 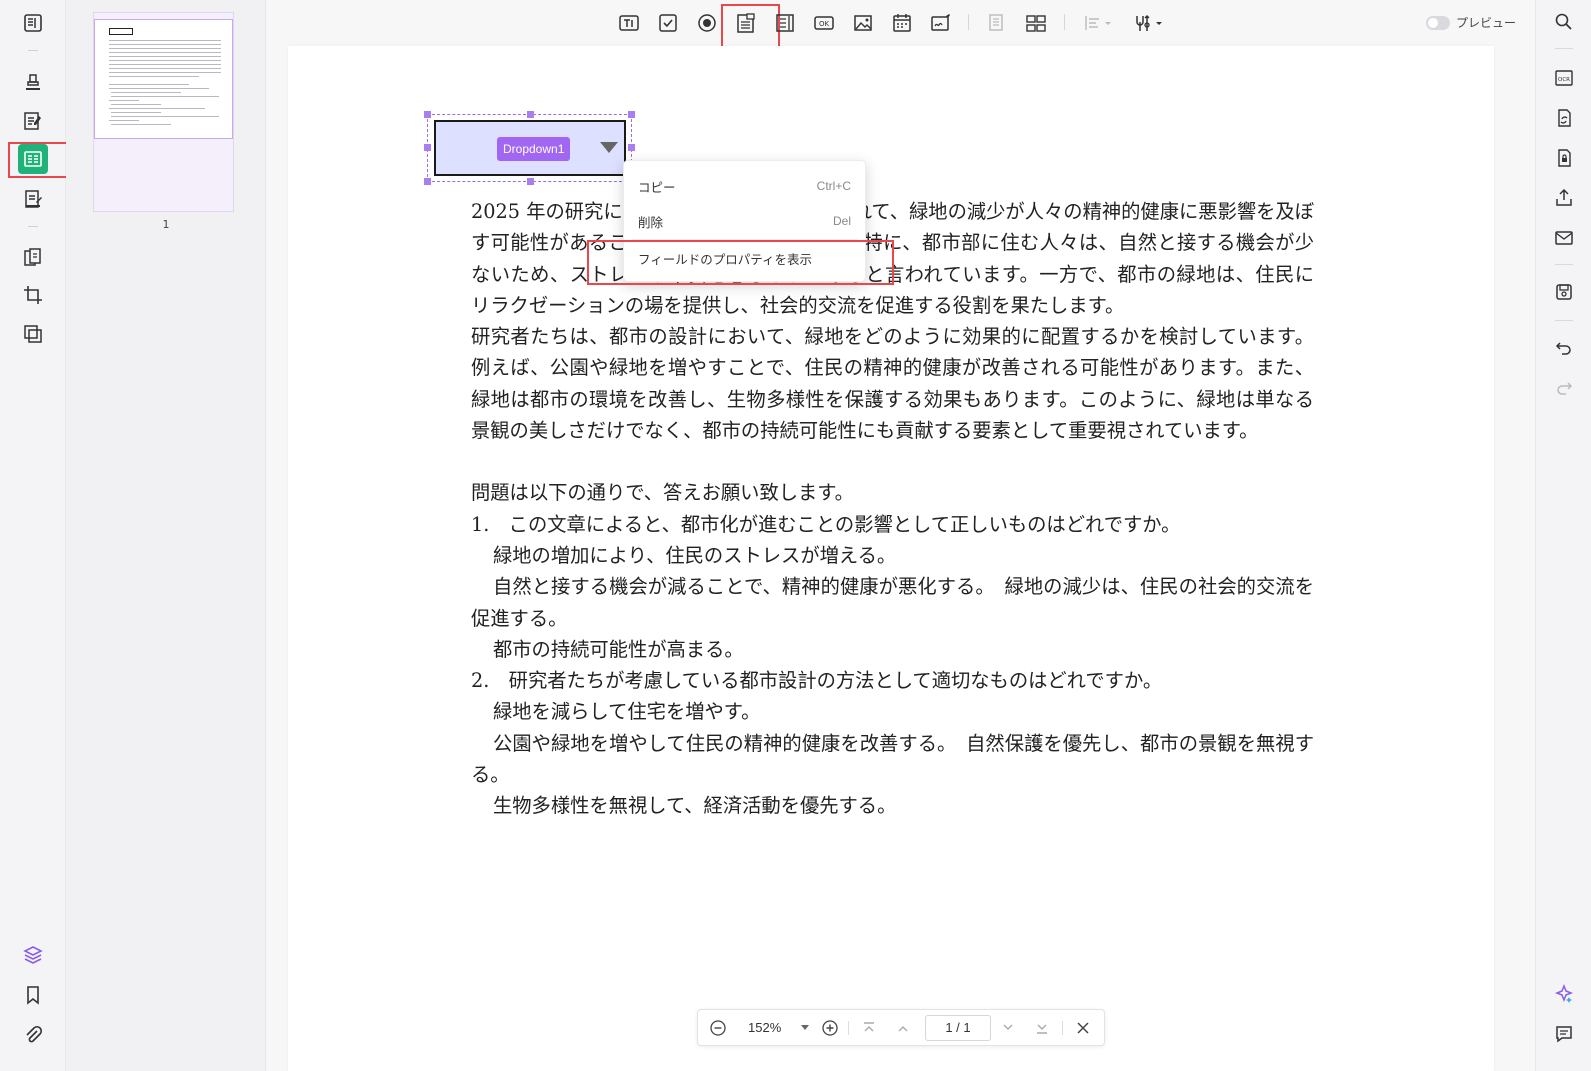 What do you see at coordinates (785, 23) in the screenshot?
I see `list-box-icon` at bounding box center [785, 23].